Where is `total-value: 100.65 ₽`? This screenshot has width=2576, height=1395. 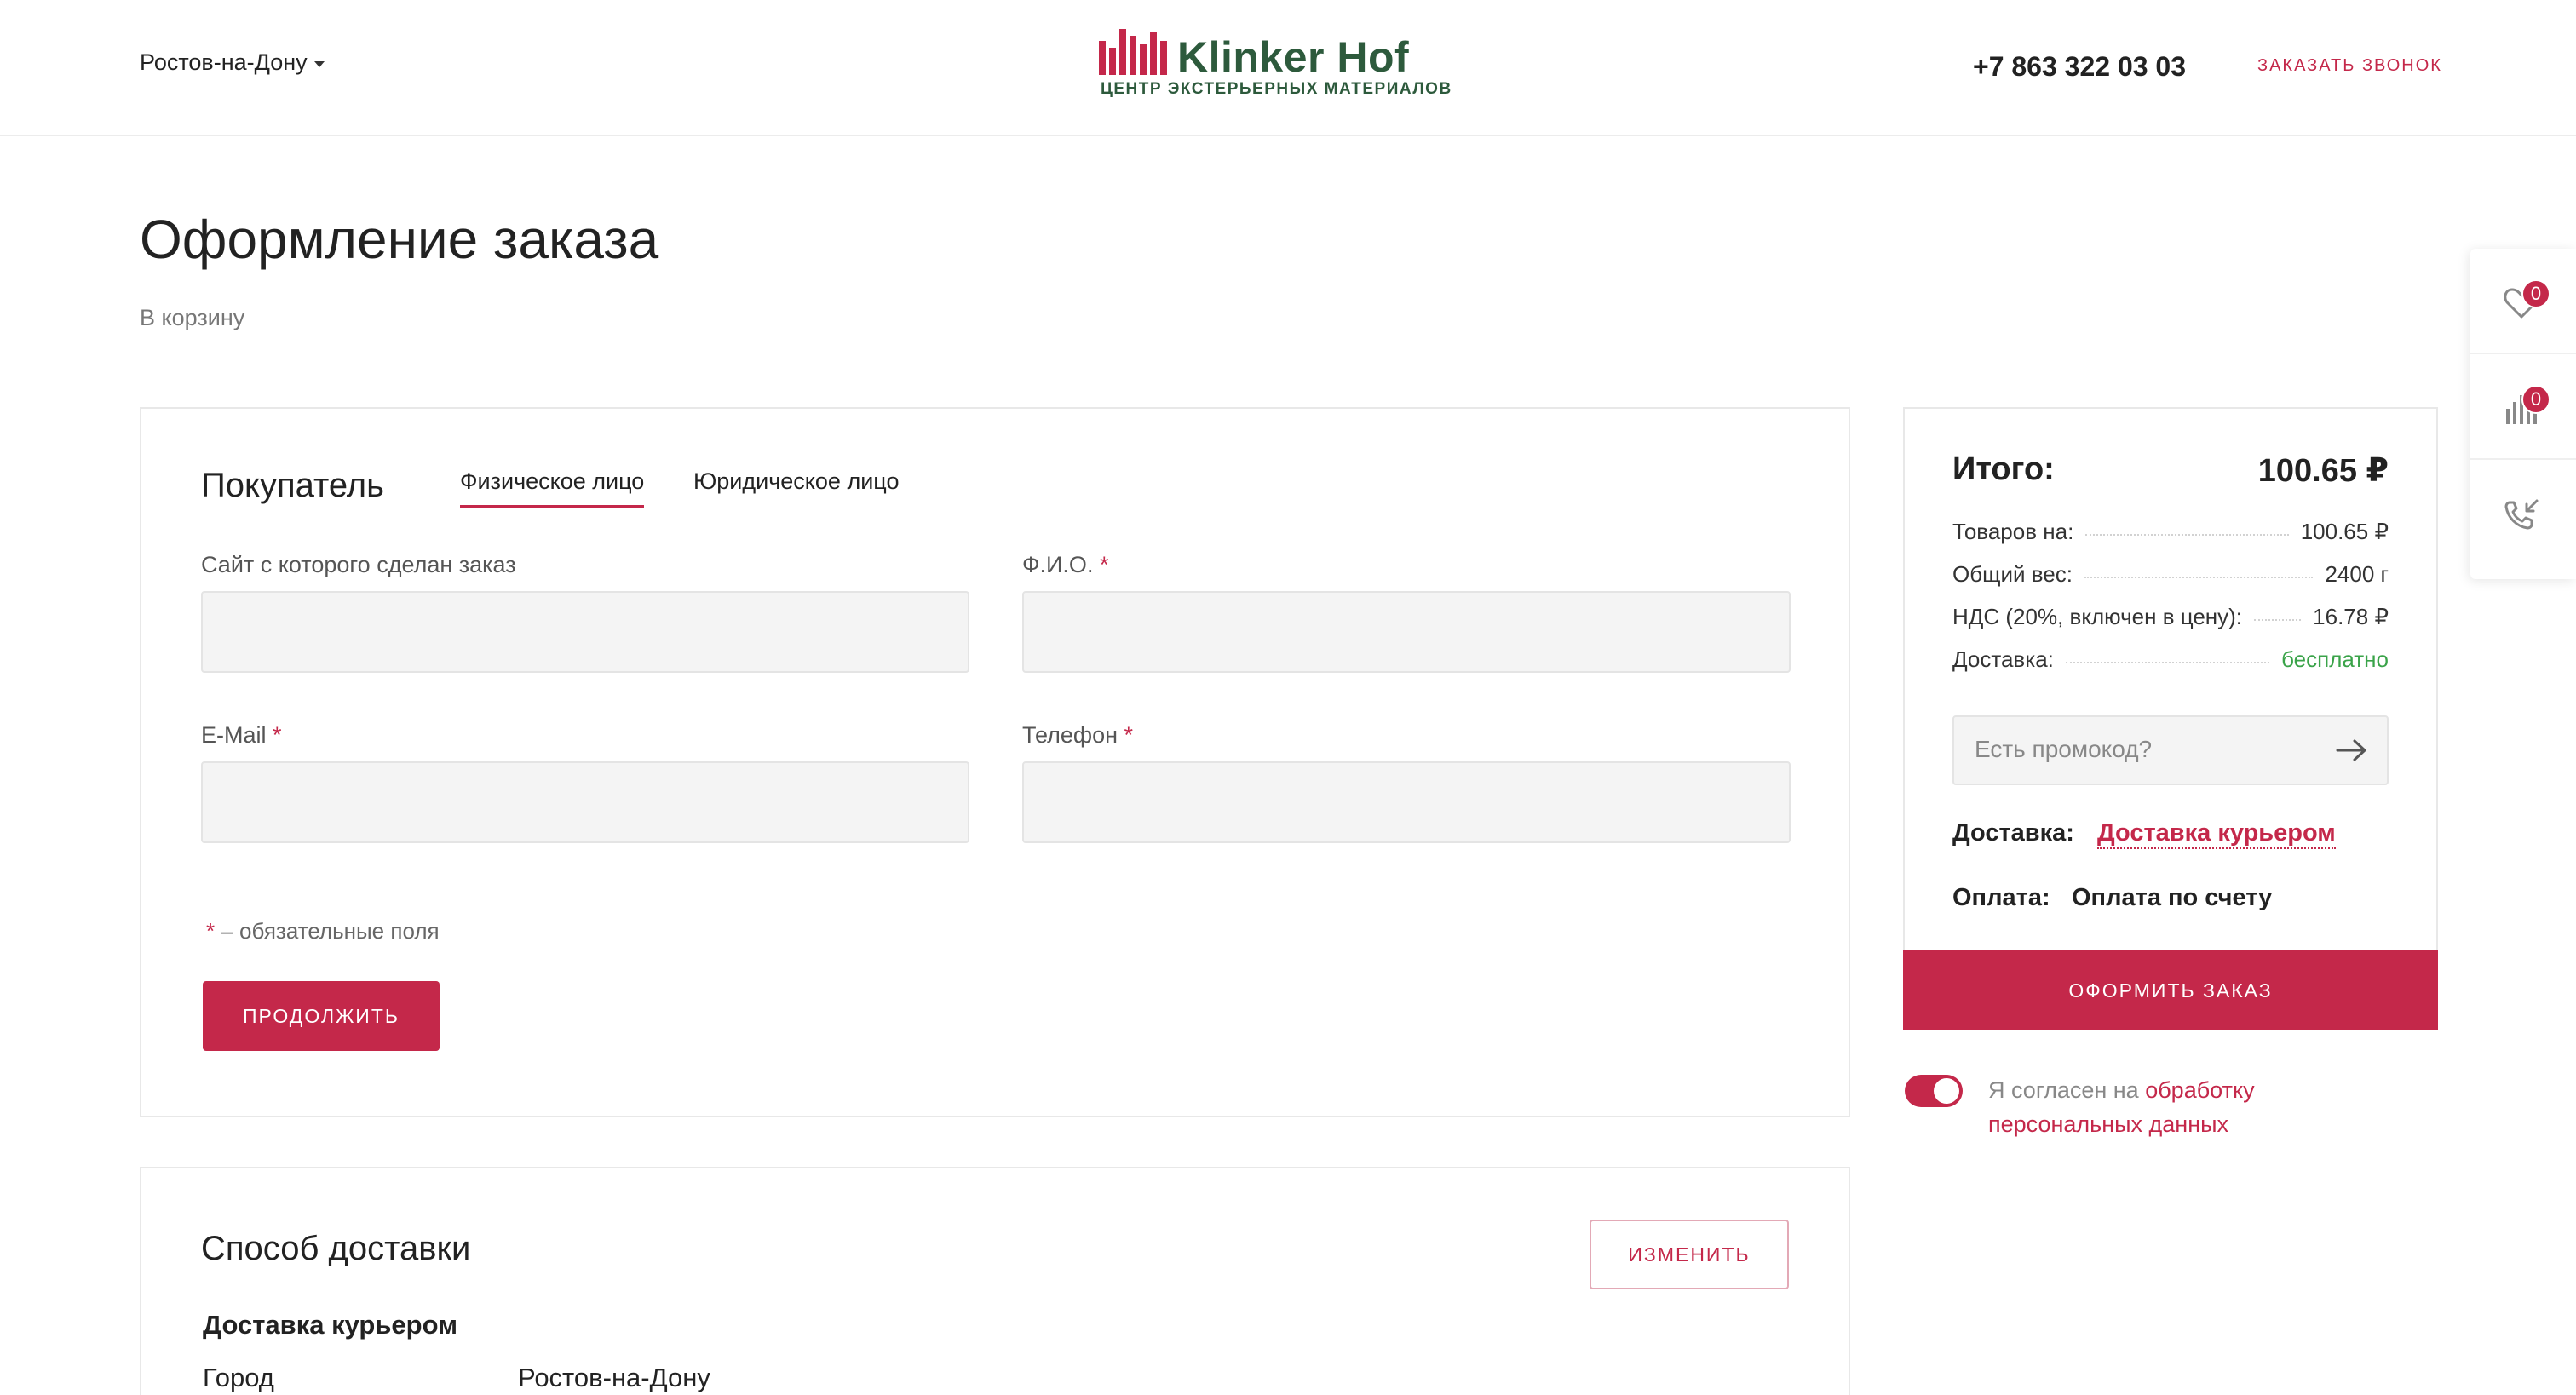 total-value: 100.65 ₽ is located at coordinates (2323, 471).